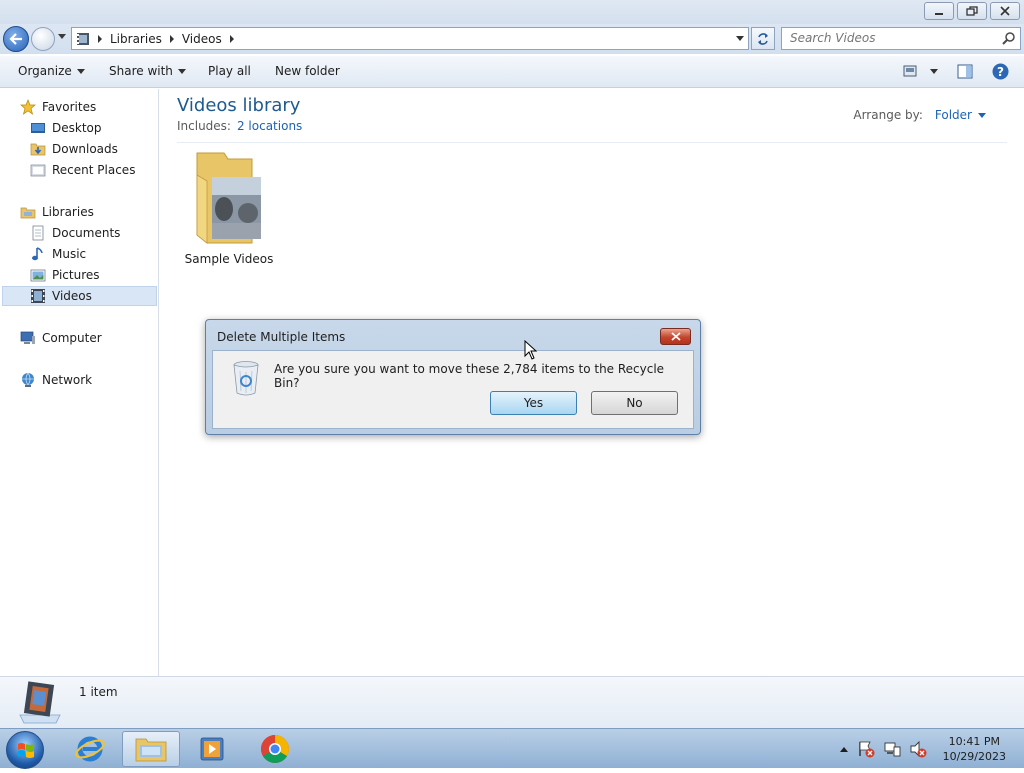 This screenshot has width=1024, height=773. I want to click on nav-pictures: Pictures, so click(65, 275).